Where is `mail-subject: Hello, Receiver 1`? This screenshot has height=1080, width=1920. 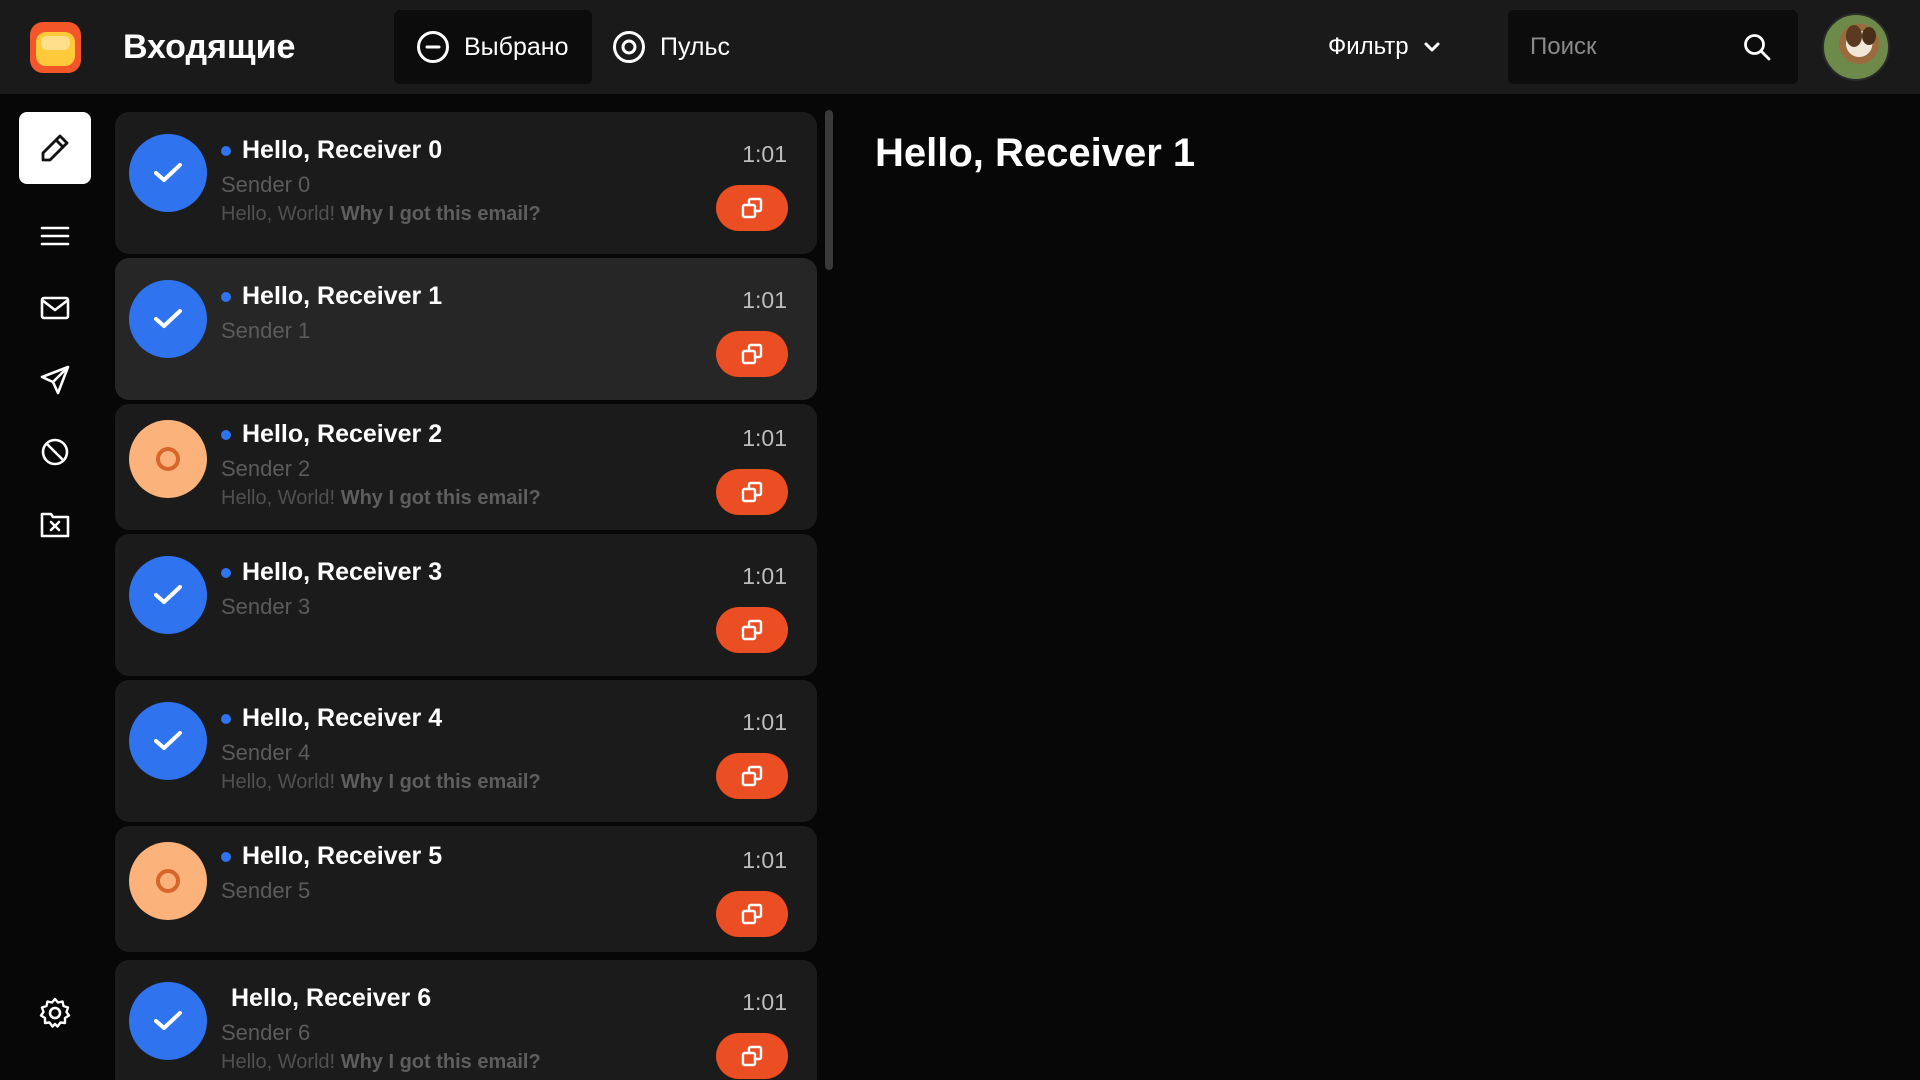 mail-subject: Hello, Receiver 1 is located at coordinates (342, 296).